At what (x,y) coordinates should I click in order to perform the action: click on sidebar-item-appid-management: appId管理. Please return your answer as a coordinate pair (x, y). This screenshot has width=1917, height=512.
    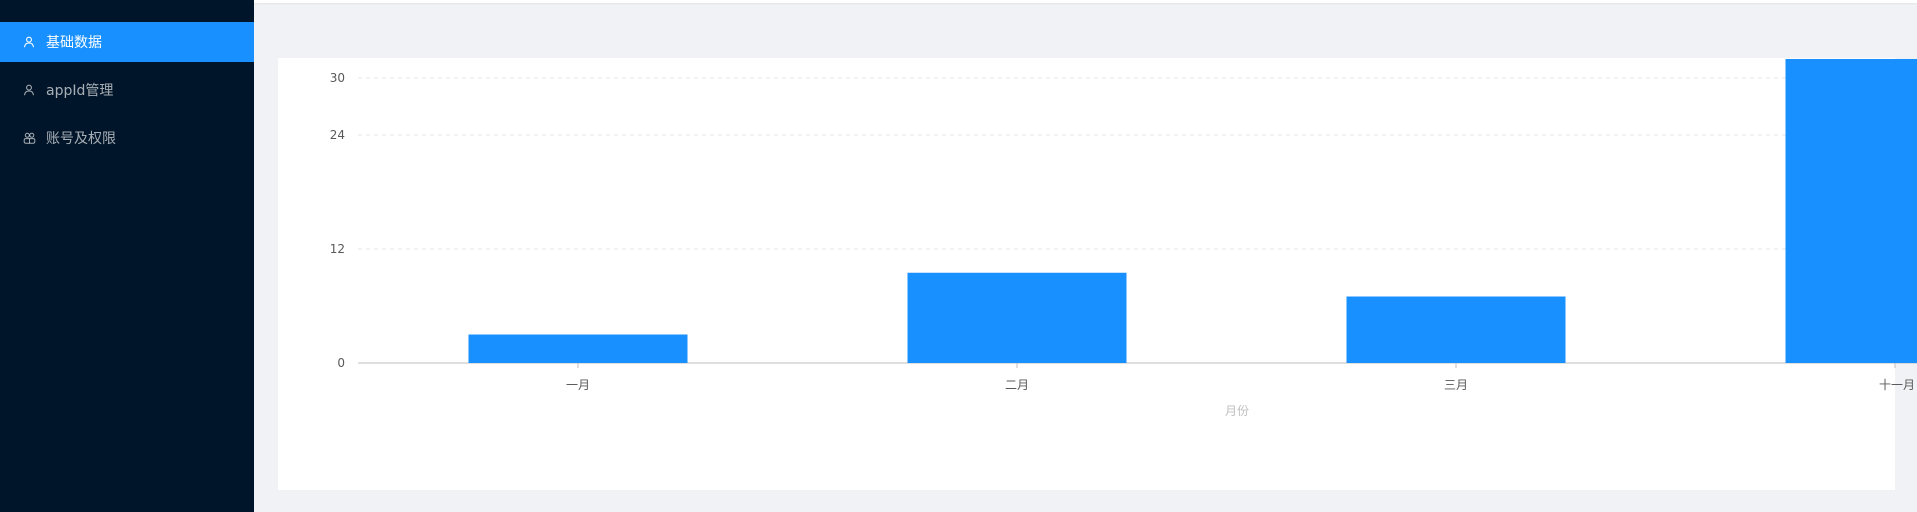
    Looking at the image, I should click on (127, 90).